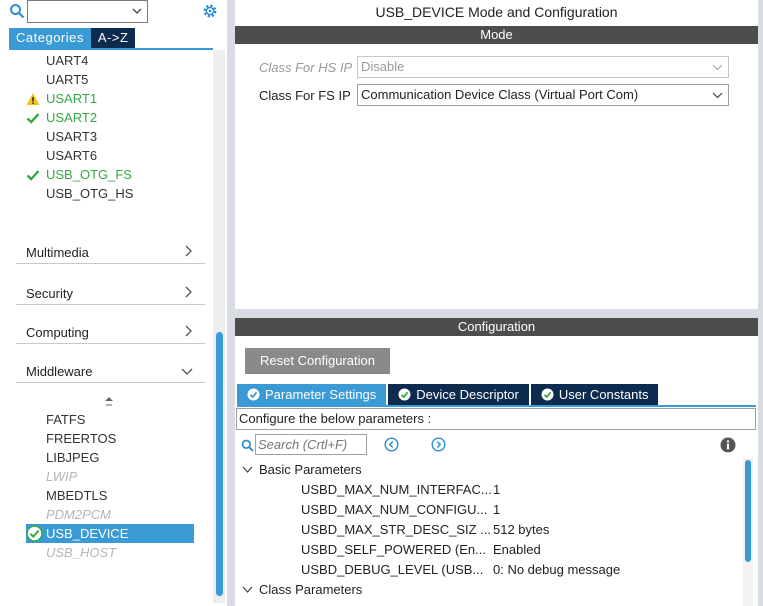 This screenshot has height=606, width=763. Describe the element at coordinates (33, 99) in the screenshot. I see `warning-icon` at that location.